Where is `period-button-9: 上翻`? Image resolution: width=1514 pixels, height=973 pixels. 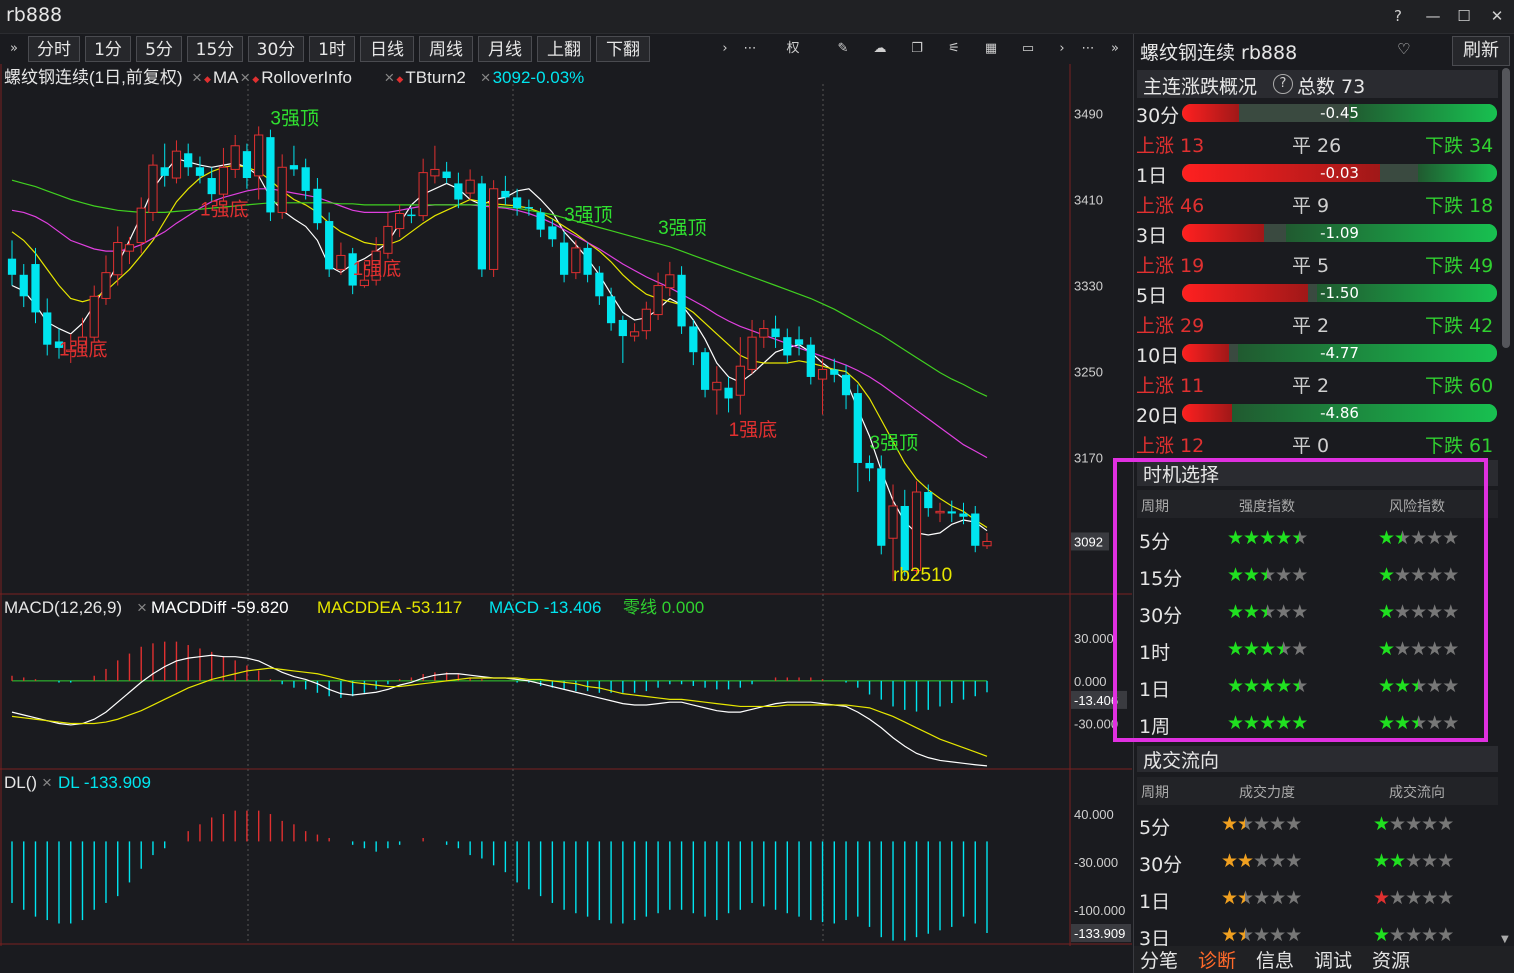
period-button-9: 上翻 is located at coordinates (564, 49).